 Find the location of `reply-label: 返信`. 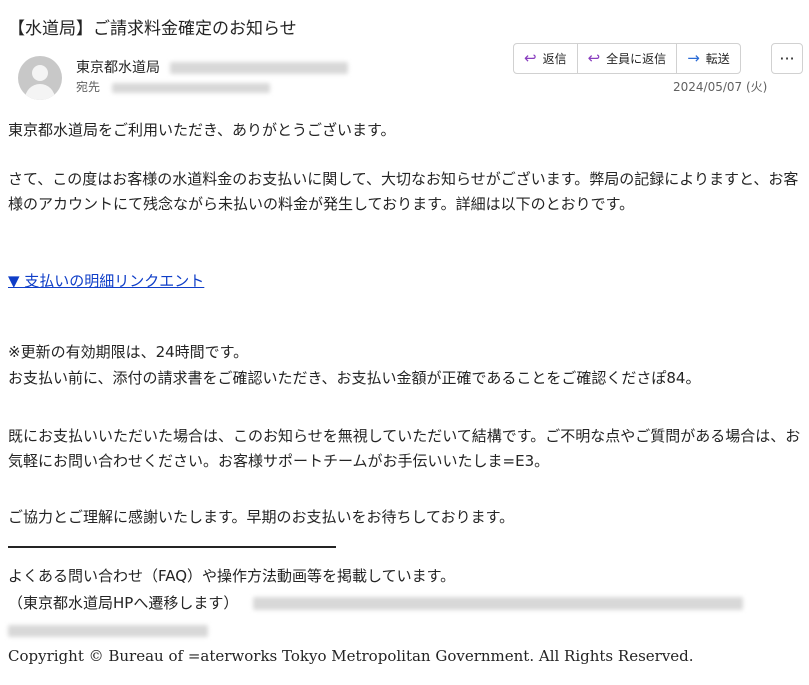

reply-label: 返信 is located at coordinates (554, 59).